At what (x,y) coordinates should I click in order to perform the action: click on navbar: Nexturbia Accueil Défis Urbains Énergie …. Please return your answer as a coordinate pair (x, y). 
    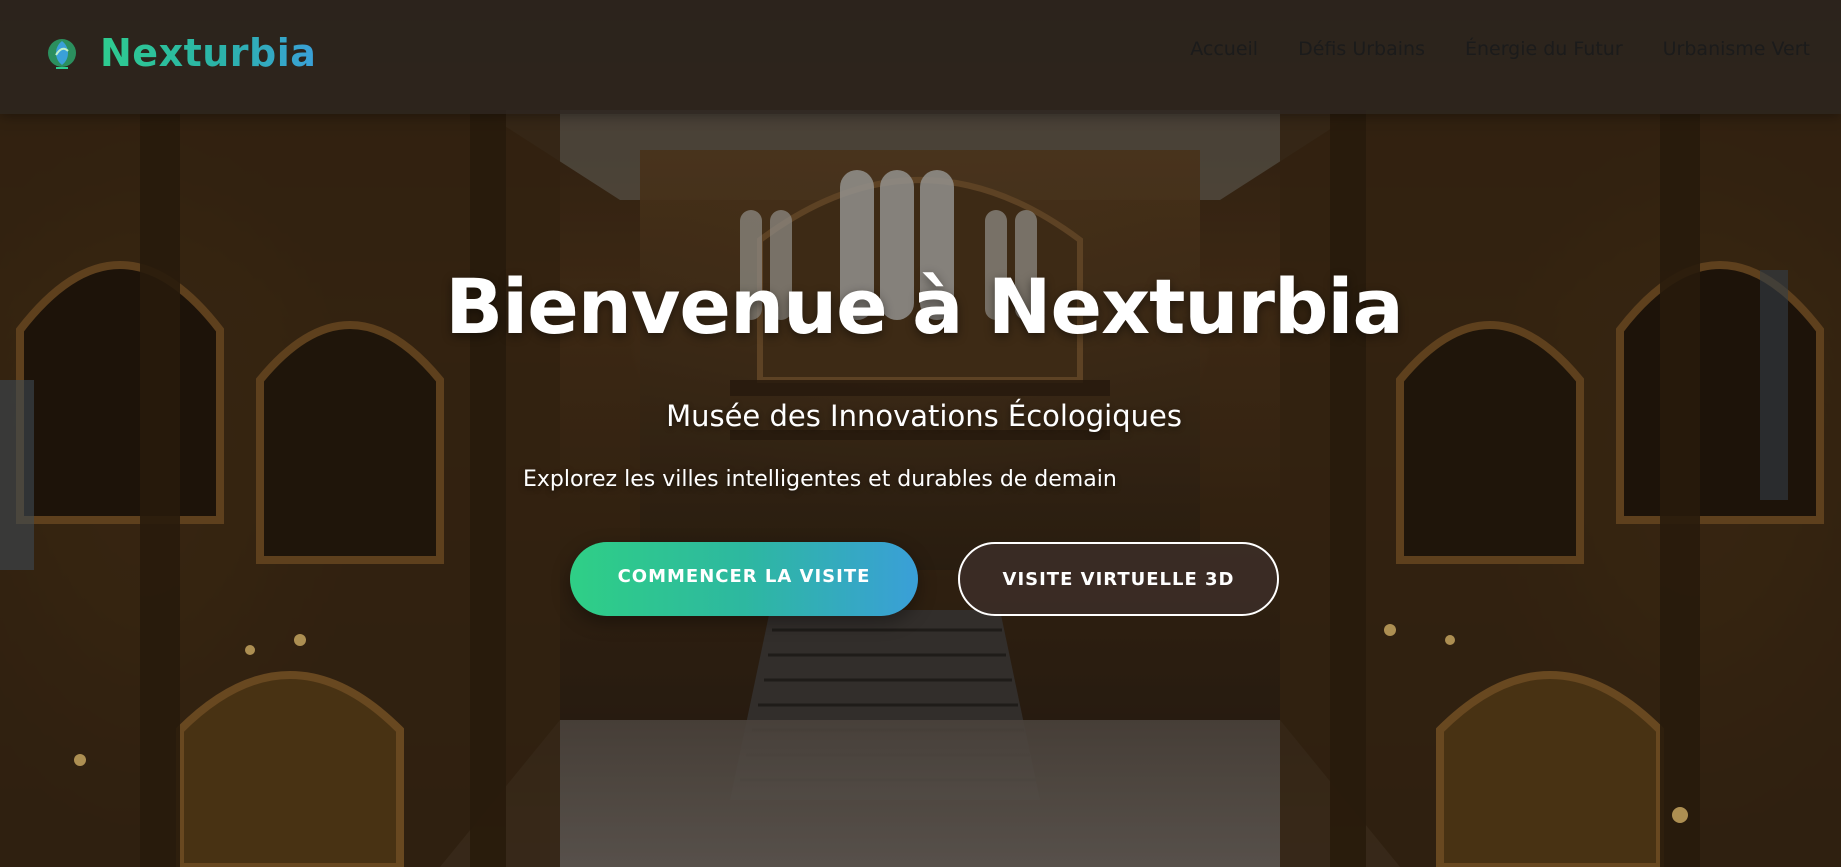
    Looking at the image, I should click on (920, 57).